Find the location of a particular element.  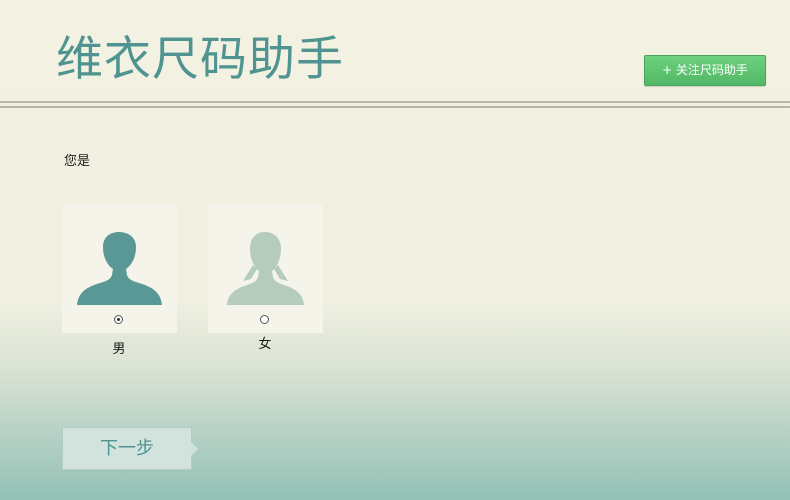

header-divider-bottom is located at coordinates (395, 107).